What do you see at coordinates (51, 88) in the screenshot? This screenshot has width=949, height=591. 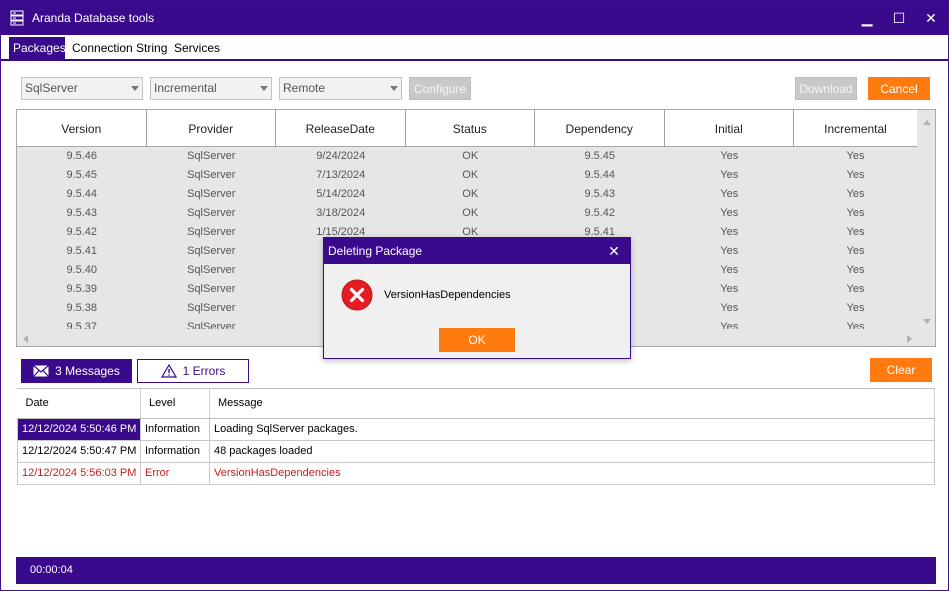 I see `provider-select-value: SqlServer` at bounding box center [51, 88].